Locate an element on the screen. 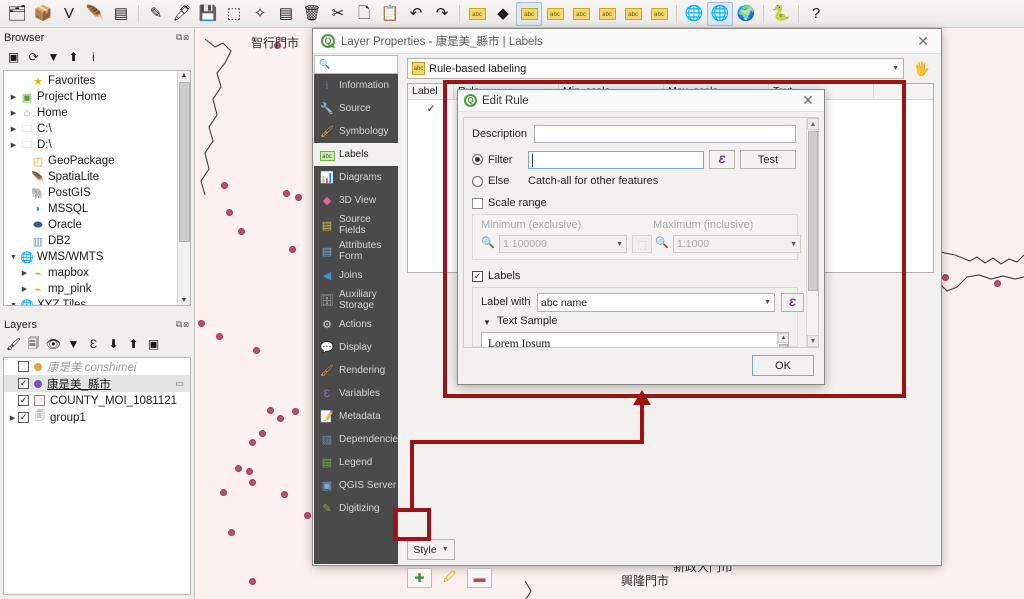 Image resolution: width=1024 pixels, height=599 pixels. add-layer-icon: ▣ is located at coordinates (13, 57).